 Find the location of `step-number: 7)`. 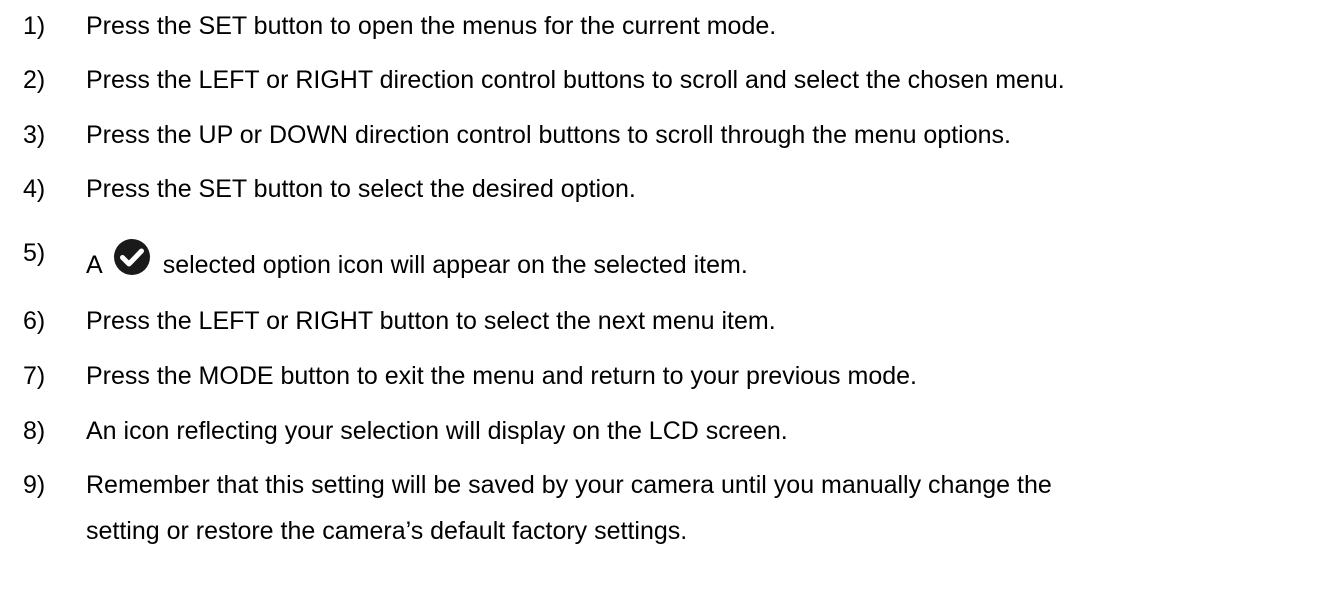

step-number: 7) is located at coordinates (34, 376).